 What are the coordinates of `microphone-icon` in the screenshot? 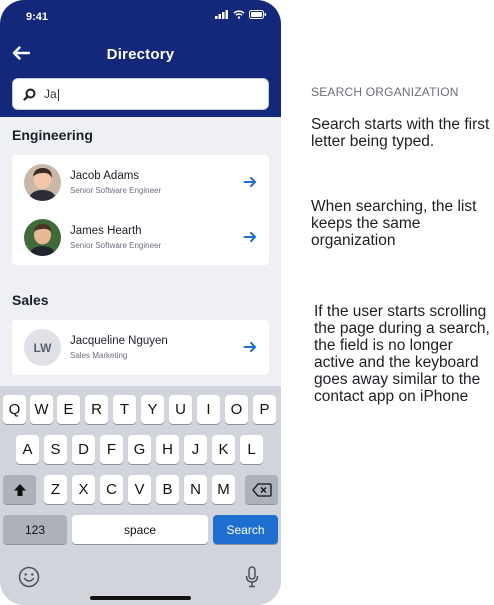 It's located at (252, 577).